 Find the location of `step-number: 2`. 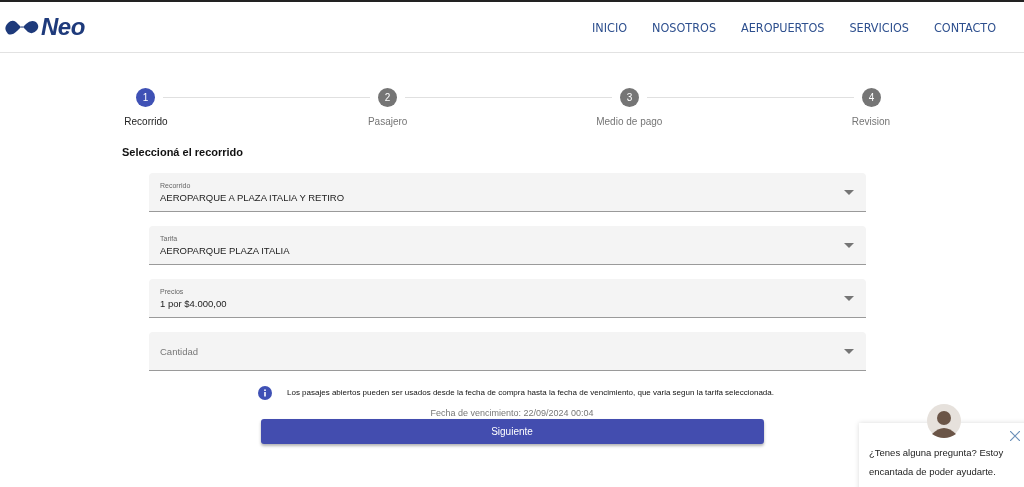

step-number: 2 is located at coordinates (387, 97).